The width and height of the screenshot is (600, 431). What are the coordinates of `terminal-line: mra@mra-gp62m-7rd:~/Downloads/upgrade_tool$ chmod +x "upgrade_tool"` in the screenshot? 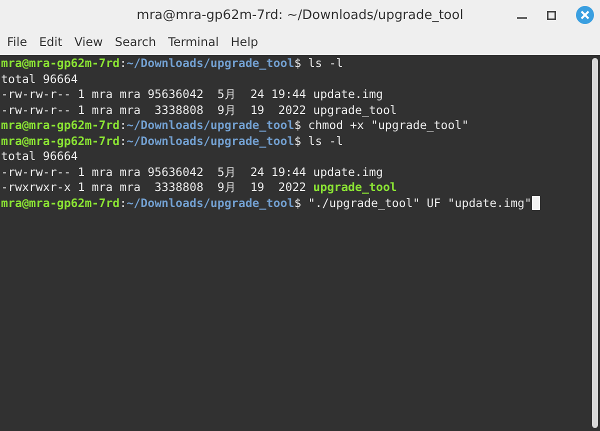 It's located at (235, 126).